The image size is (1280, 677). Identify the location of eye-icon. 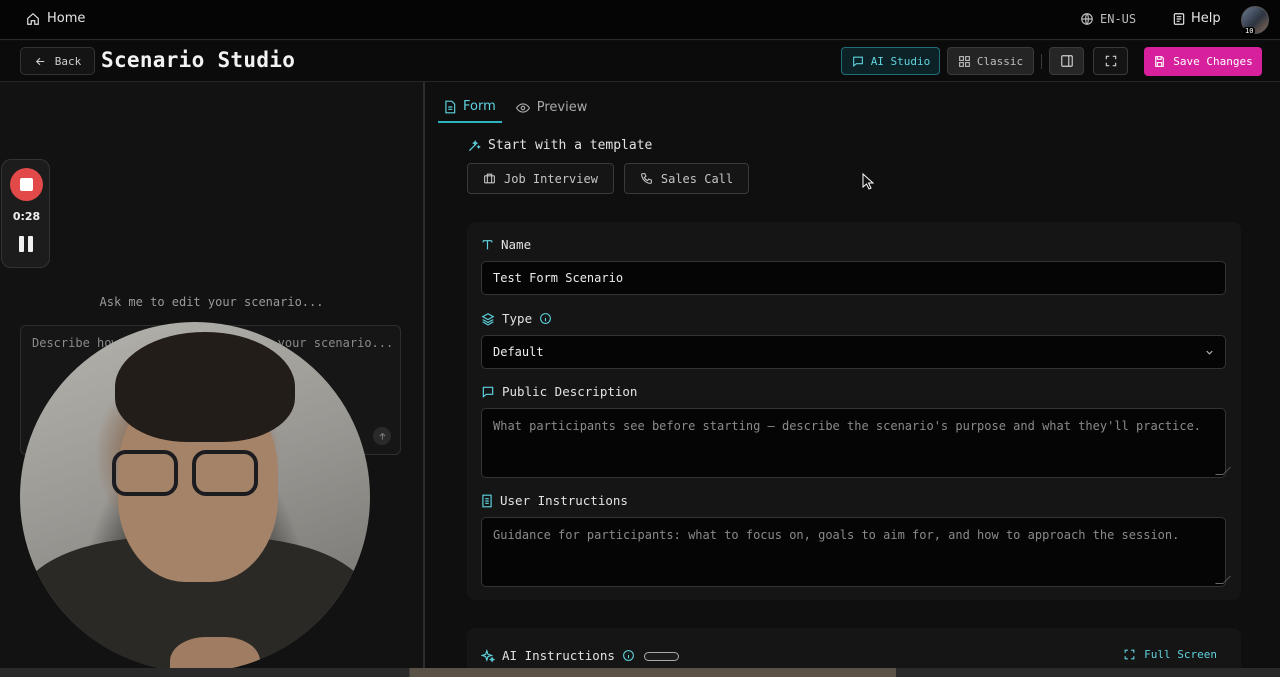
(522, 108).